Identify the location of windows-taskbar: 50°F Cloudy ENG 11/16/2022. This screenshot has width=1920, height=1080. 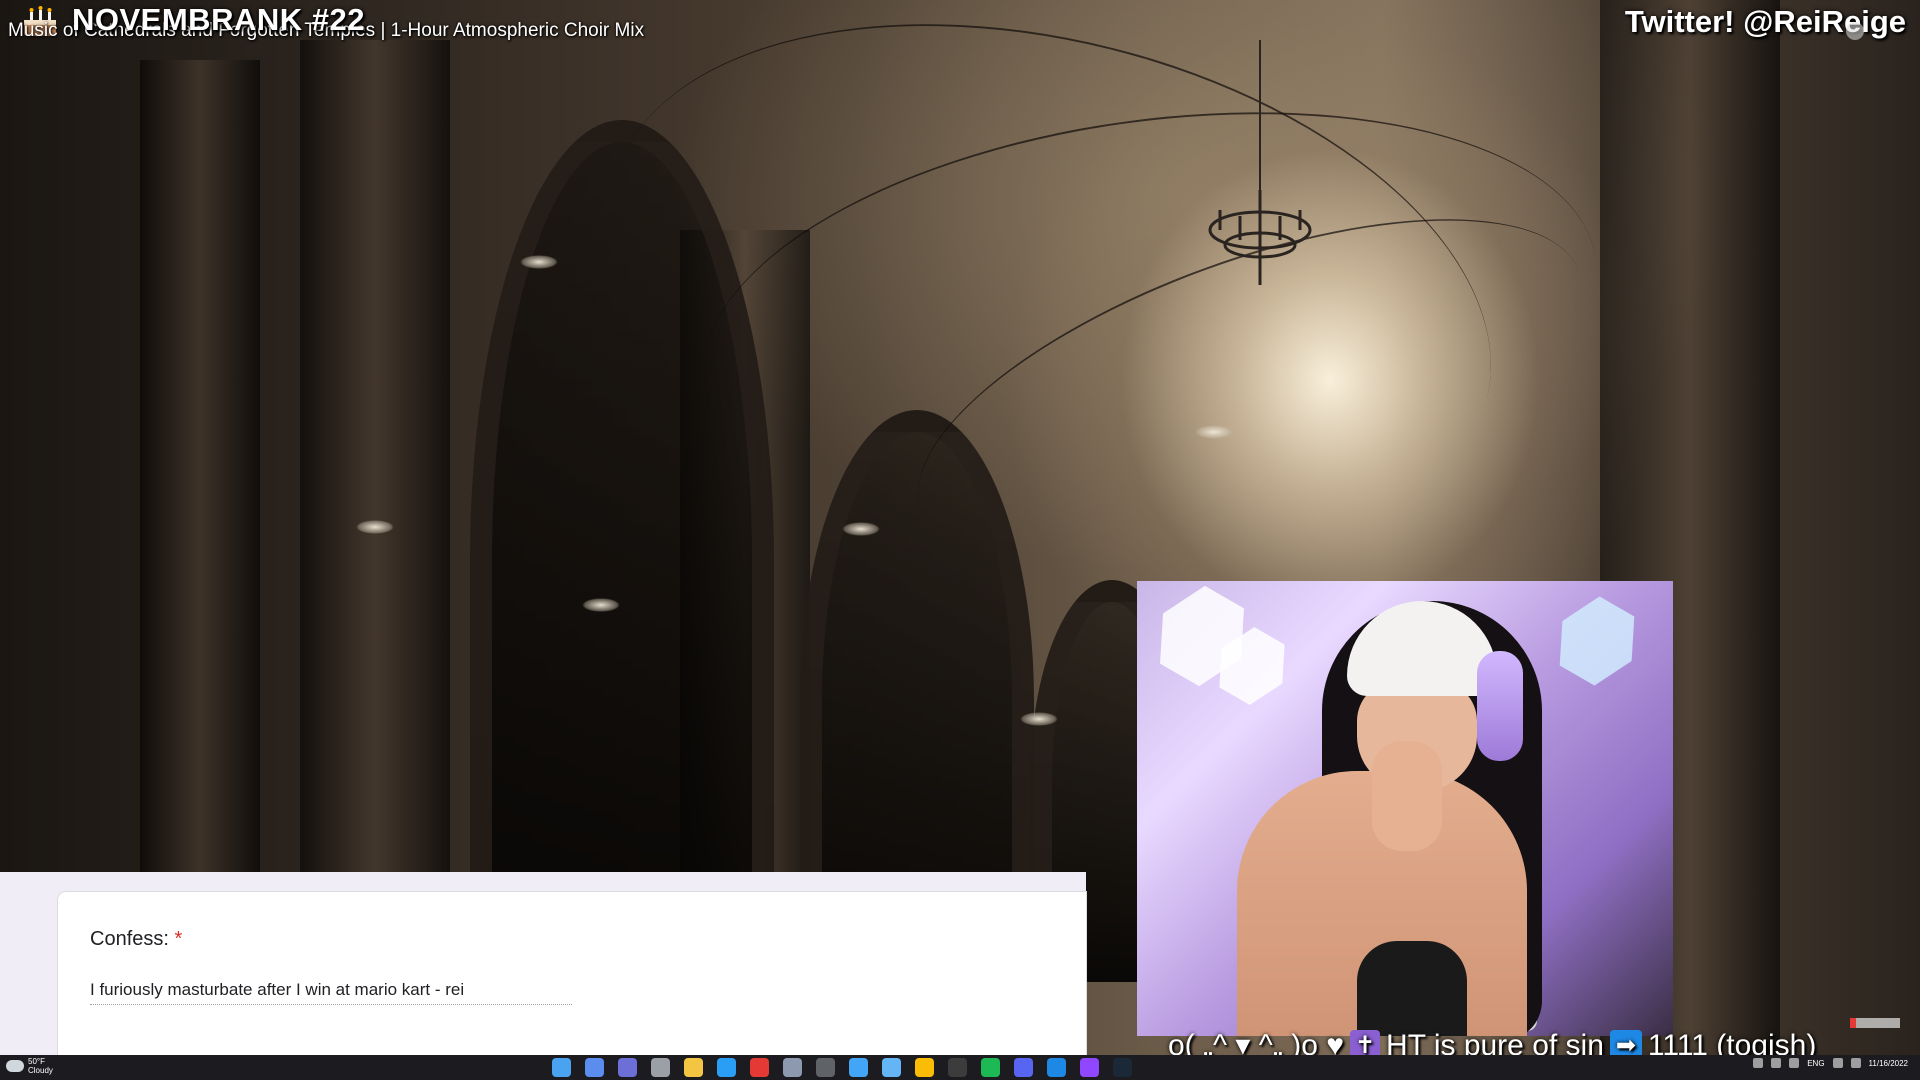
(960, 1067).